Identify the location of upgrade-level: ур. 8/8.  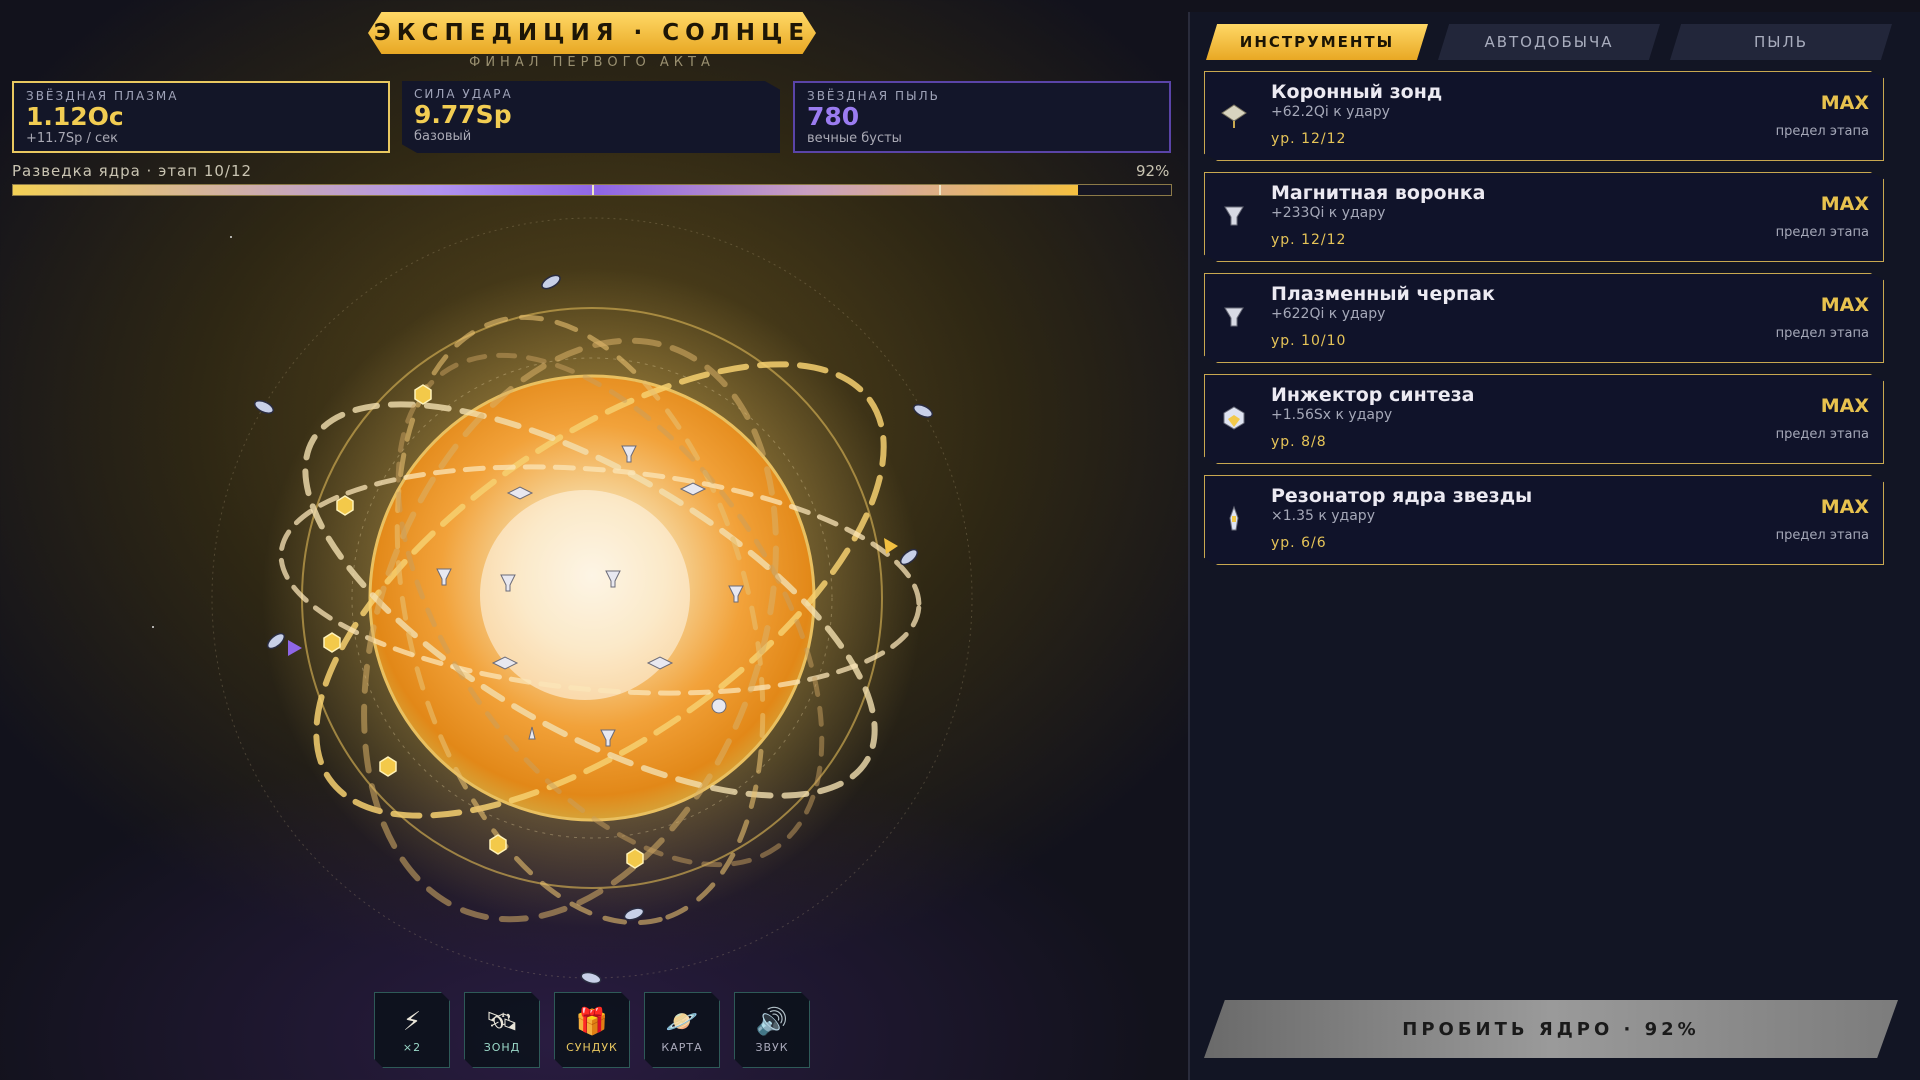
(1299, 442).